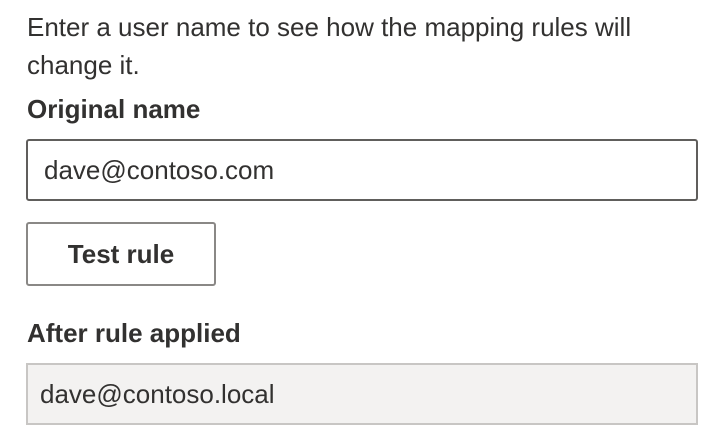 The width and height of the screenshot is (716, 436). What do you see at coordinates (362, 170) in the screenshot?
I see `original-name-input` at bounding box center [362, 170].